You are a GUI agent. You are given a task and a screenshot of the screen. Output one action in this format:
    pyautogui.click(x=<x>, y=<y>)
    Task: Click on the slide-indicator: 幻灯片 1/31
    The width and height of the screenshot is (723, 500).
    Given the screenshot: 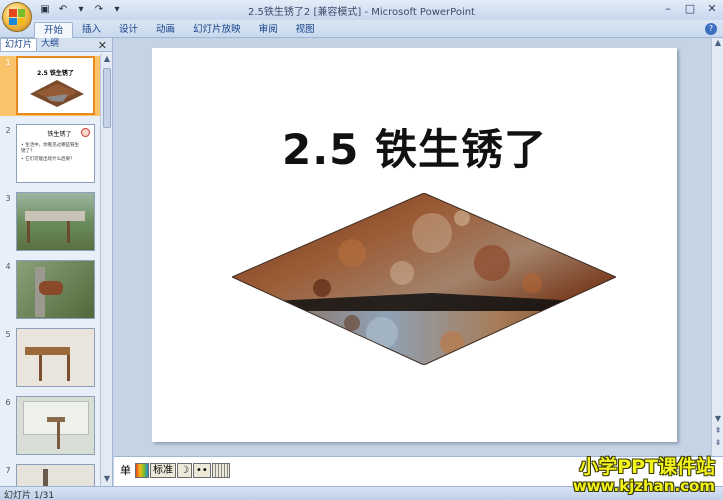 What is the action you would take?
    pyautogui.click(x=29, y=495)
    